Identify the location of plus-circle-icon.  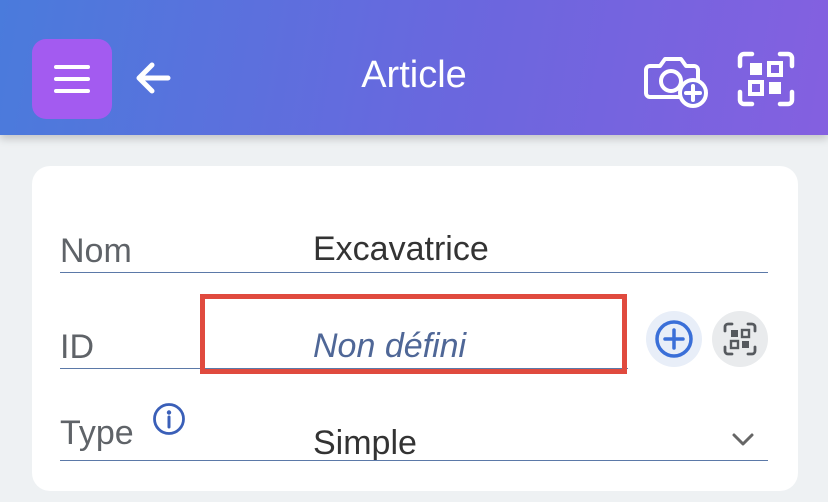
(674, 339).